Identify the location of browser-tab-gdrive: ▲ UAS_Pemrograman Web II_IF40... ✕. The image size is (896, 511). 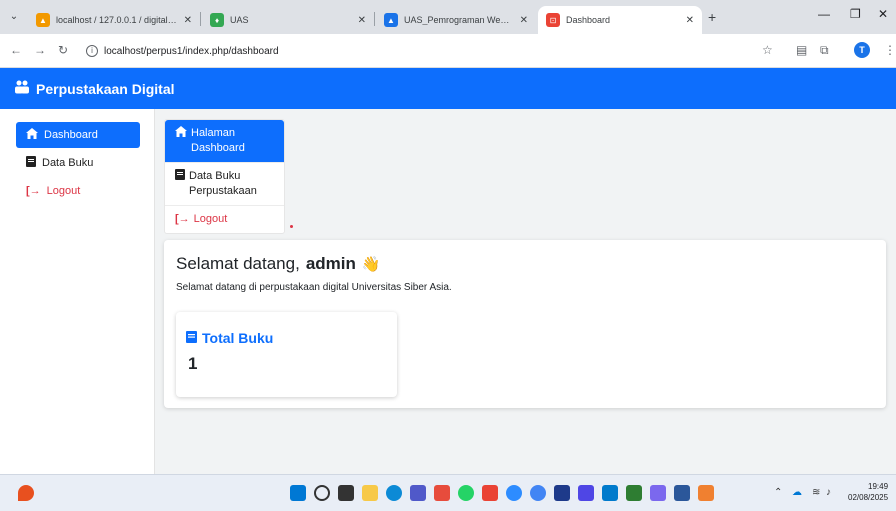
(456, 20).